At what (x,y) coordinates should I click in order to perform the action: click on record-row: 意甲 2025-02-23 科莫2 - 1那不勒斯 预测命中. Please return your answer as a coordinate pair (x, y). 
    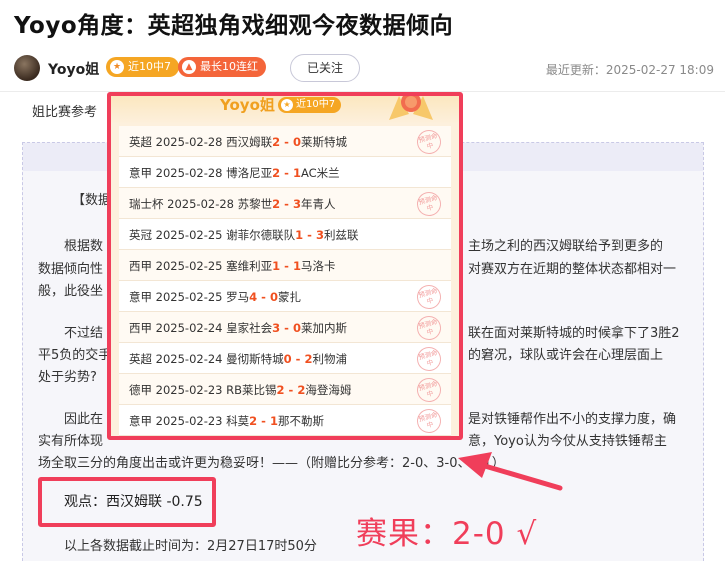
    Looking at the image, I should click on (285, 420).